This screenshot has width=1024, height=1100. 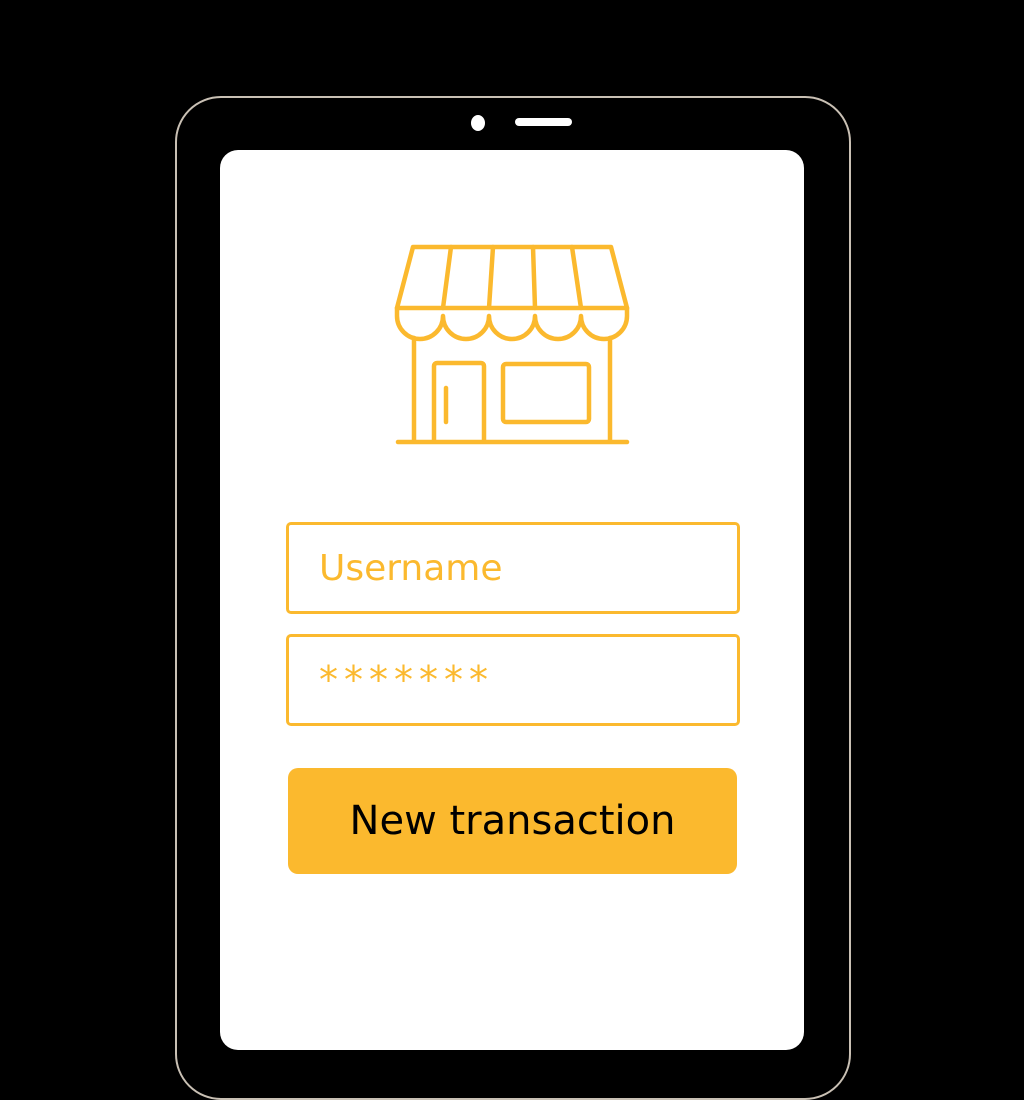 What do you see at coordinates (543, 122) in the screenshot?
I see `speaker-icon` at bounding box center [543, 122].